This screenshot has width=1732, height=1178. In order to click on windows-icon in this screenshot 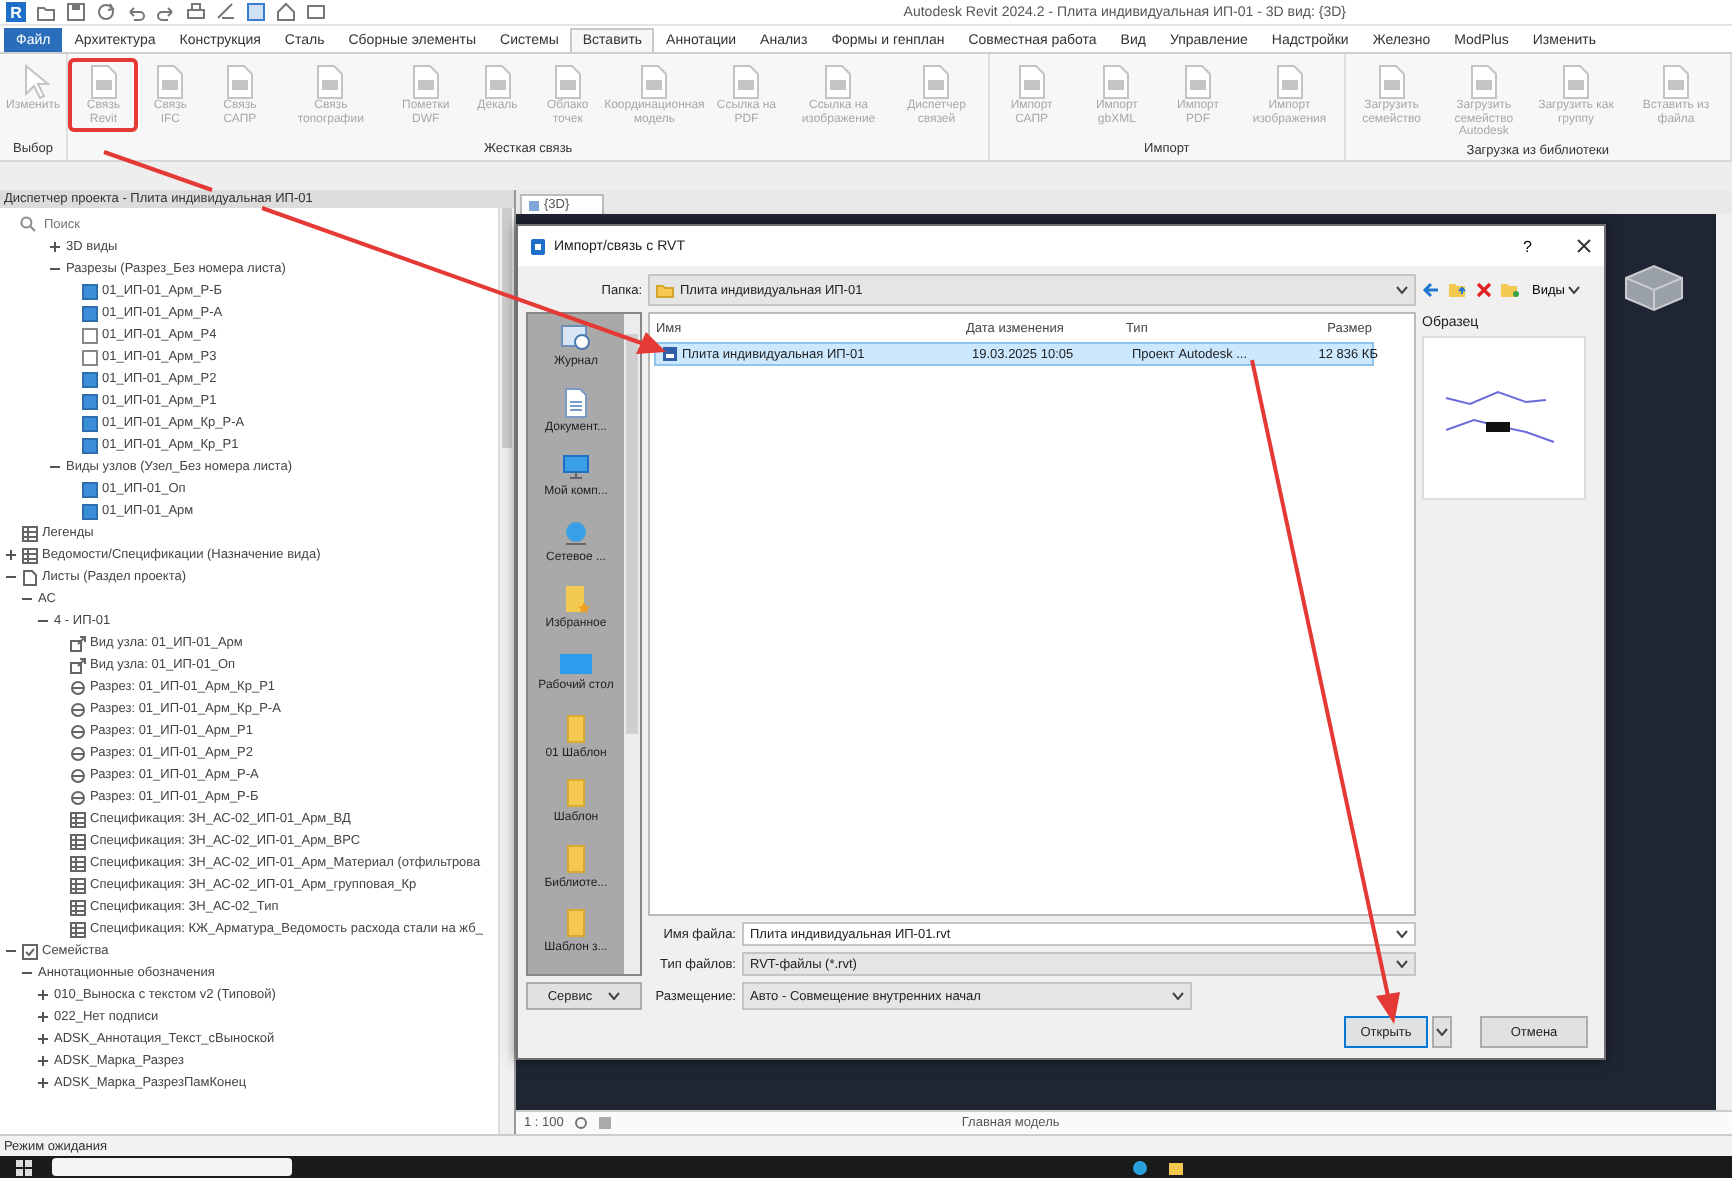, I will do `click(24, 1167)`.